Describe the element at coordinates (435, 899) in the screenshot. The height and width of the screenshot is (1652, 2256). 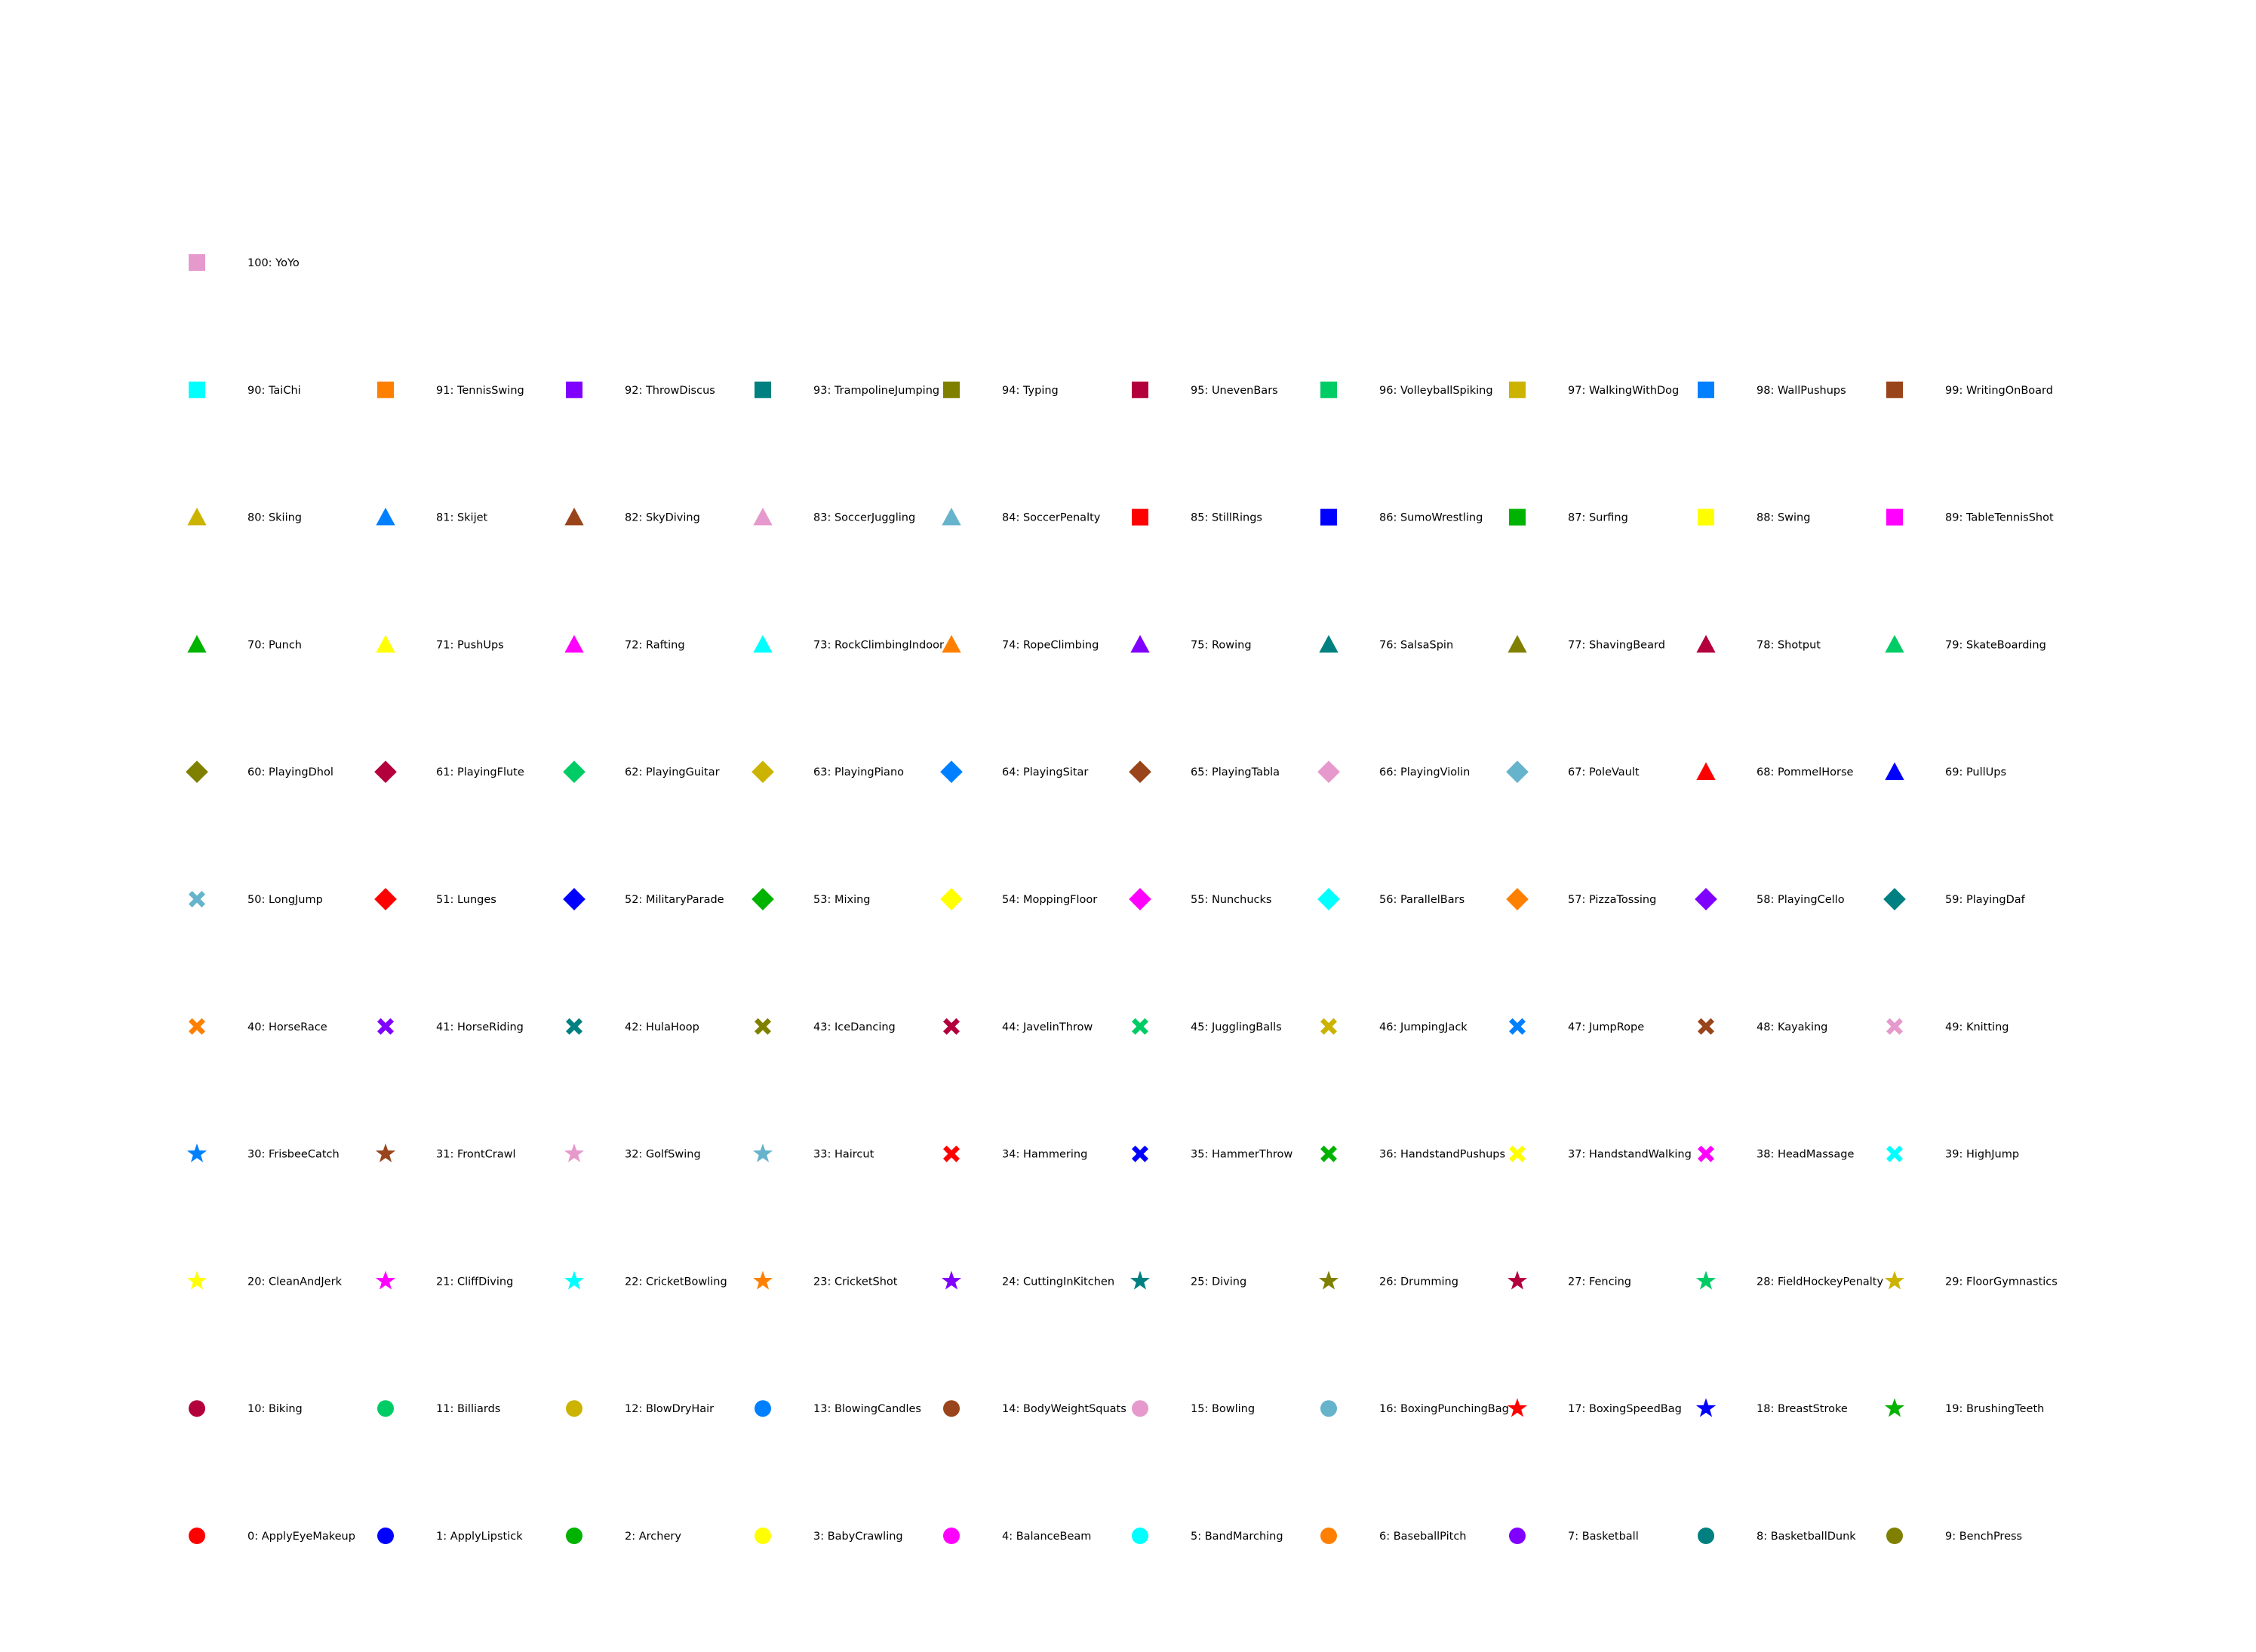
I see `legend-entry: 51: Lunges` at that location.